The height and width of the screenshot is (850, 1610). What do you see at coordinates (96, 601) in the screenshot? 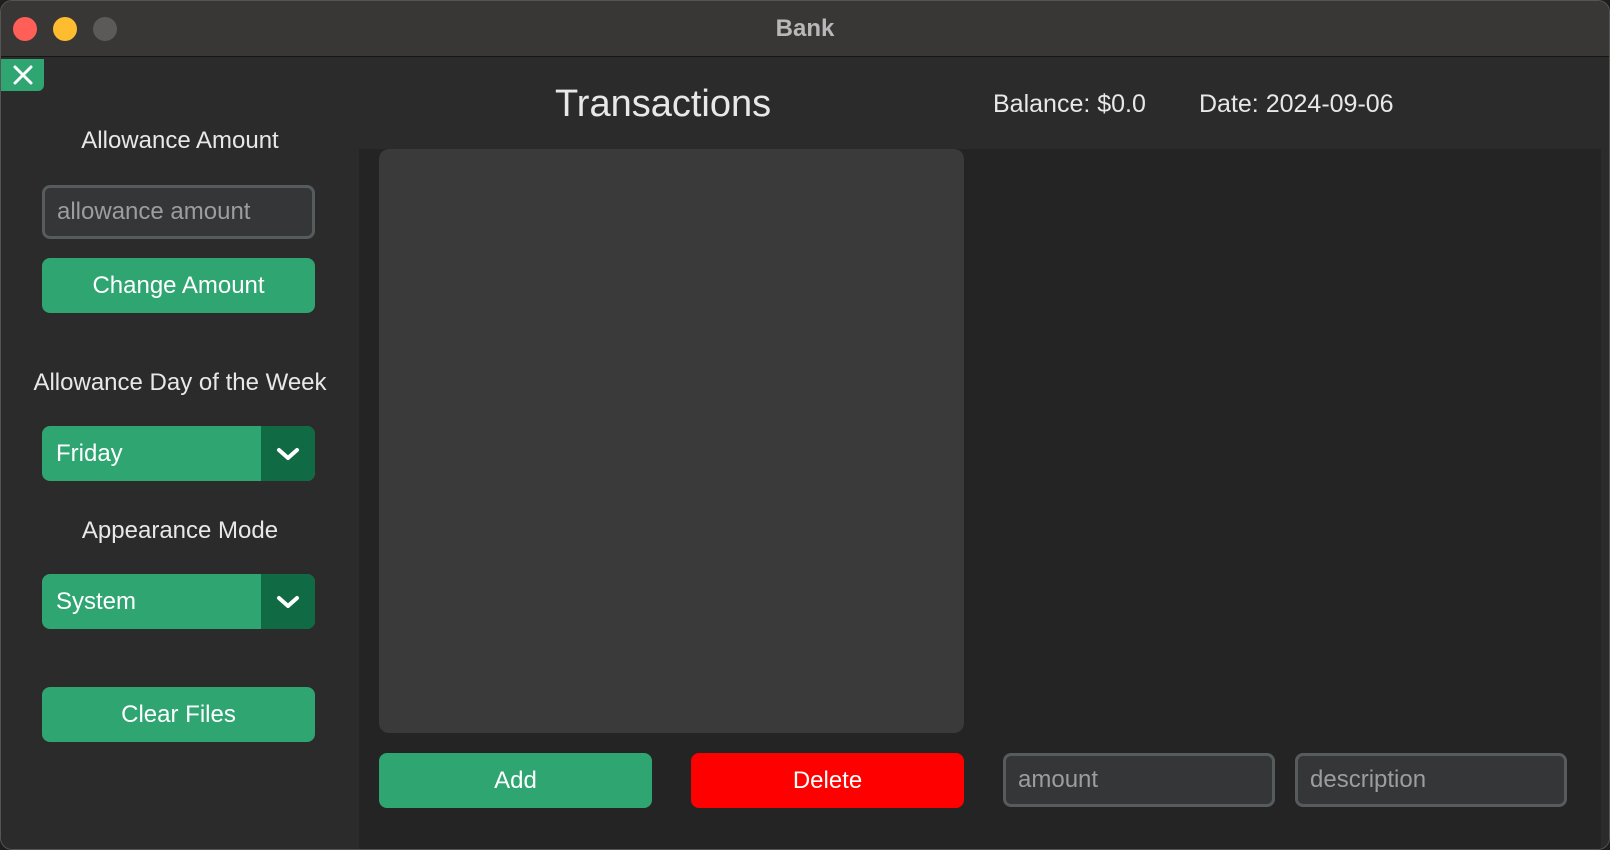
I see `appearance-mode-value: System` at bounding box center [96, 601].